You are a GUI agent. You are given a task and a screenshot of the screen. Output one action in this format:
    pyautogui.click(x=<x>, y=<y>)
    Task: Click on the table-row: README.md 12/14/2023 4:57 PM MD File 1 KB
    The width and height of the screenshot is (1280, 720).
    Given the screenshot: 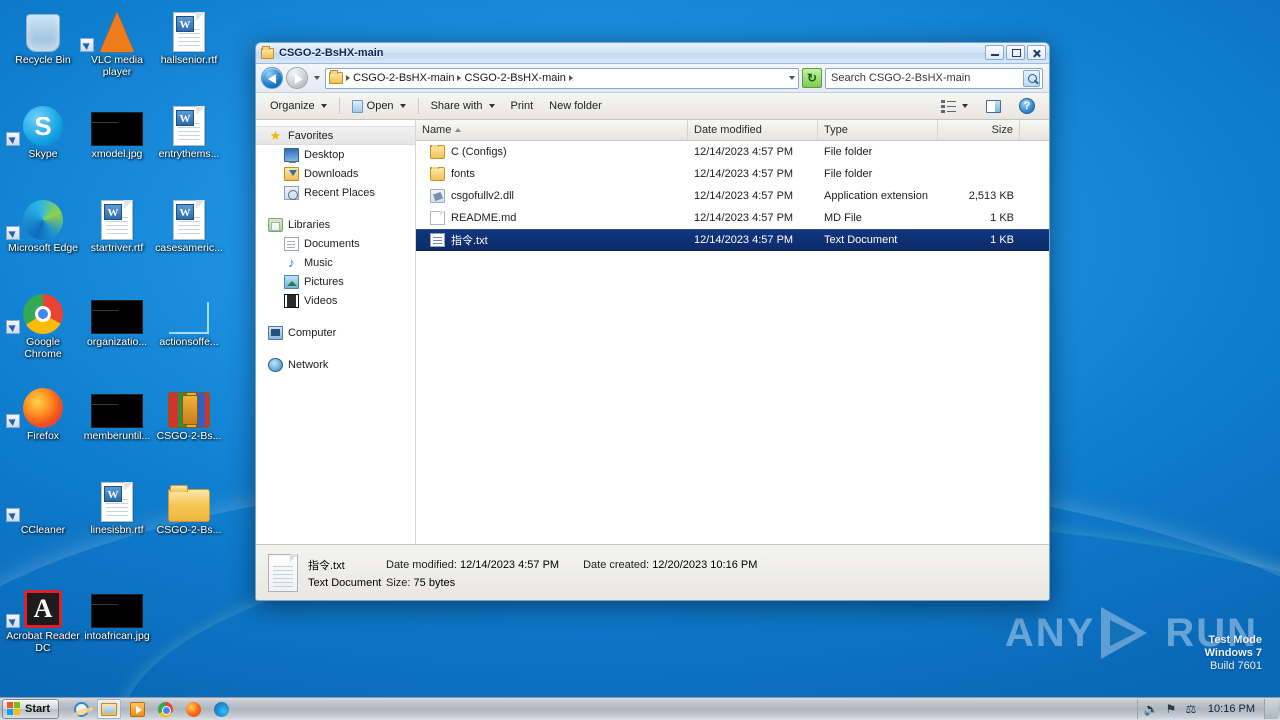 What is the action you would take?
    pyautogui.click(x=732, y=218)
    